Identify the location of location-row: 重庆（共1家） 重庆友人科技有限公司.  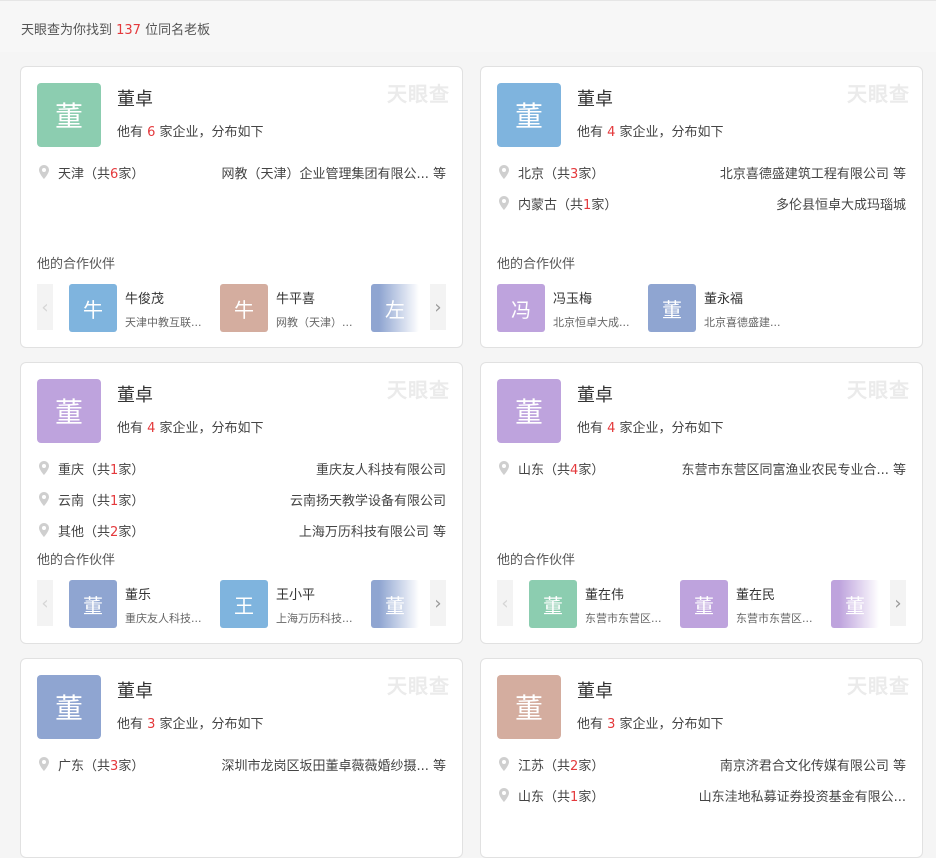
(242, 469).